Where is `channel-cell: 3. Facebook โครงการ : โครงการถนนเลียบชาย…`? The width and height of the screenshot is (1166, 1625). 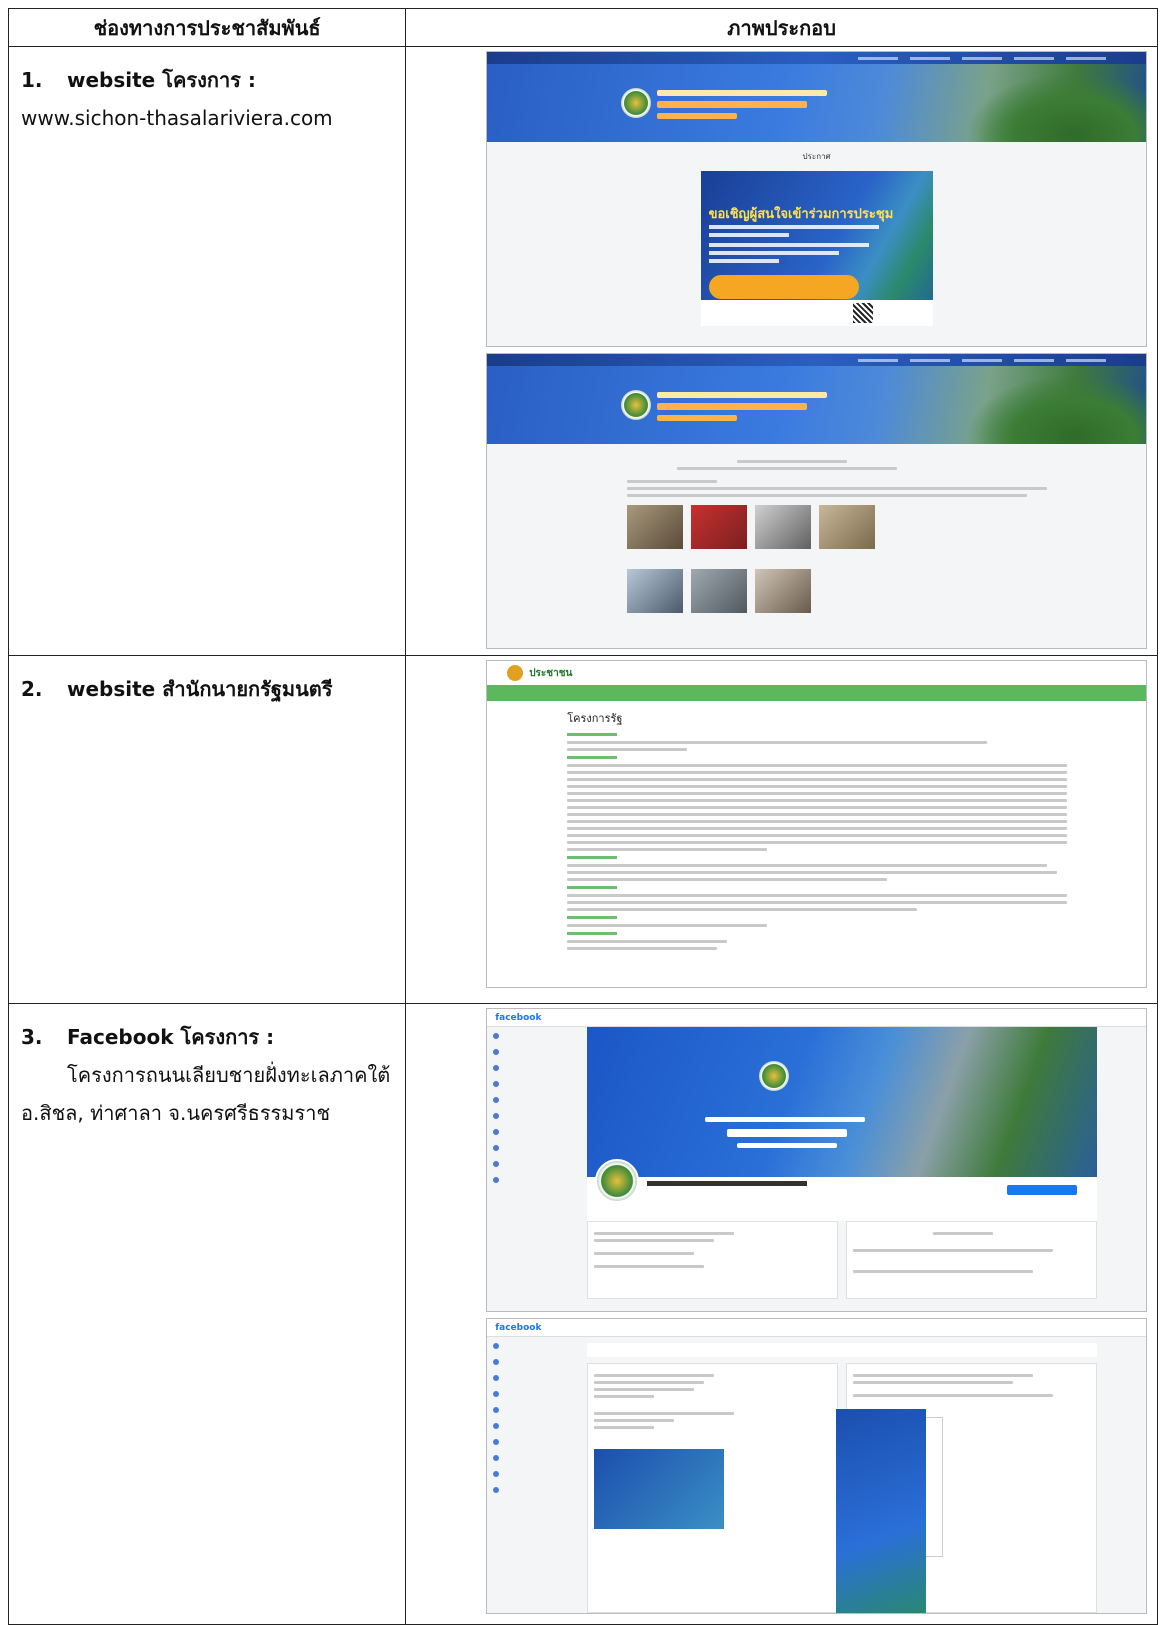
channel-cell: 3. Facebook โครงการ : โครงการถนนเลียบชาย… is located at coordinates (207, 1314).